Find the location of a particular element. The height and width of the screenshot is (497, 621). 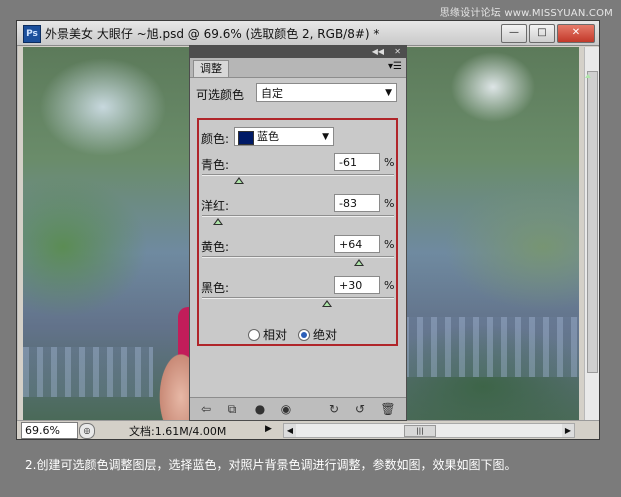

preset-row: 可选颜色 自定 ▼ is located at coordinates (298, 94).